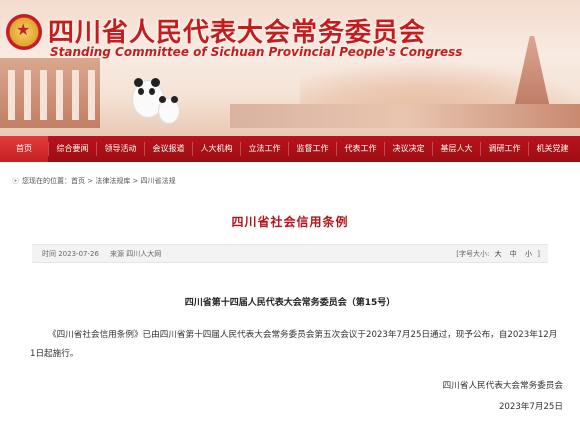  I want to click on location-pin-icon: ⦿, so click(15, 181).